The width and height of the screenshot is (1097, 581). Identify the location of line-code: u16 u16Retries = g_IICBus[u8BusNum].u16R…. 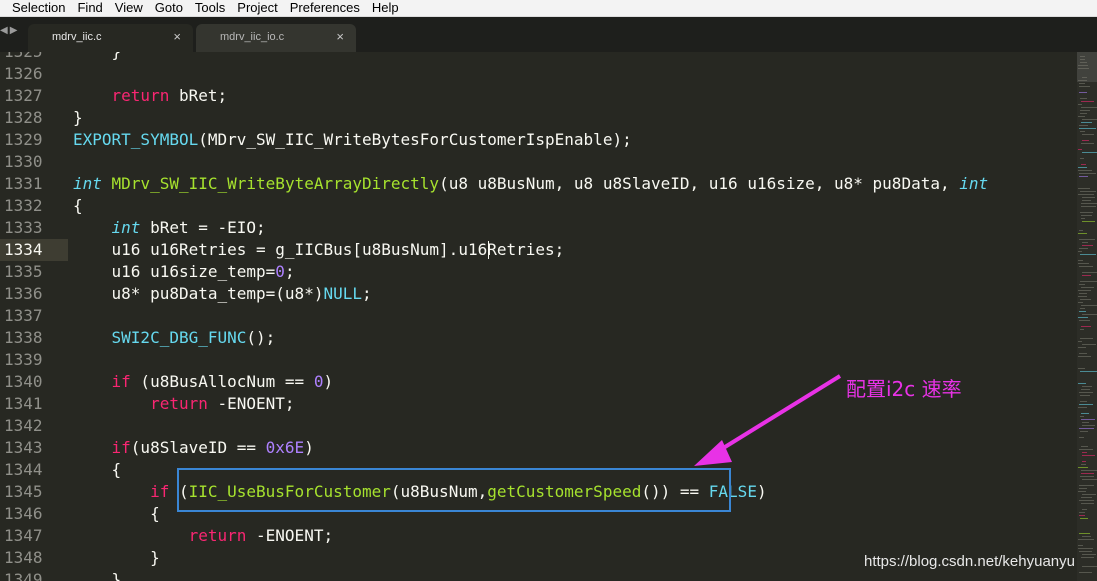
(319, 249).